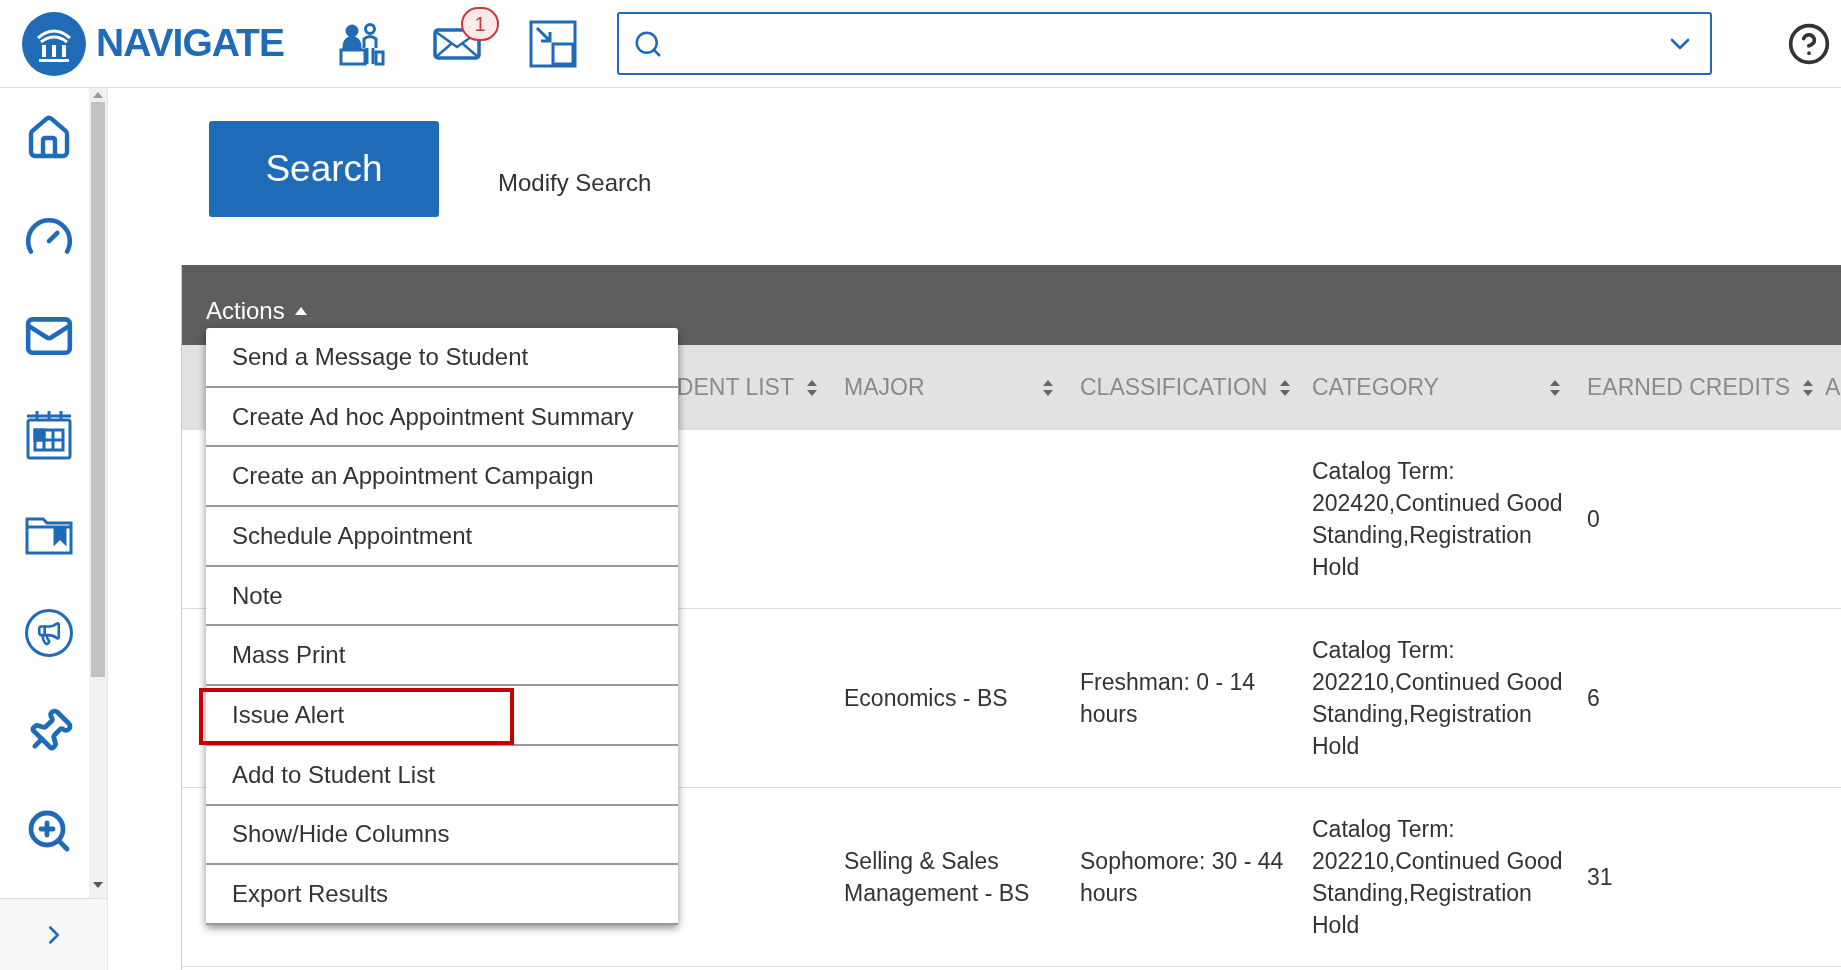  What do you see at coordinates (1437, 519) in the screenshot?
I see `table-cell: Catalog Term: 202420,Continued Good Standing,Registration Hold` at bounding box center [1437, 519].